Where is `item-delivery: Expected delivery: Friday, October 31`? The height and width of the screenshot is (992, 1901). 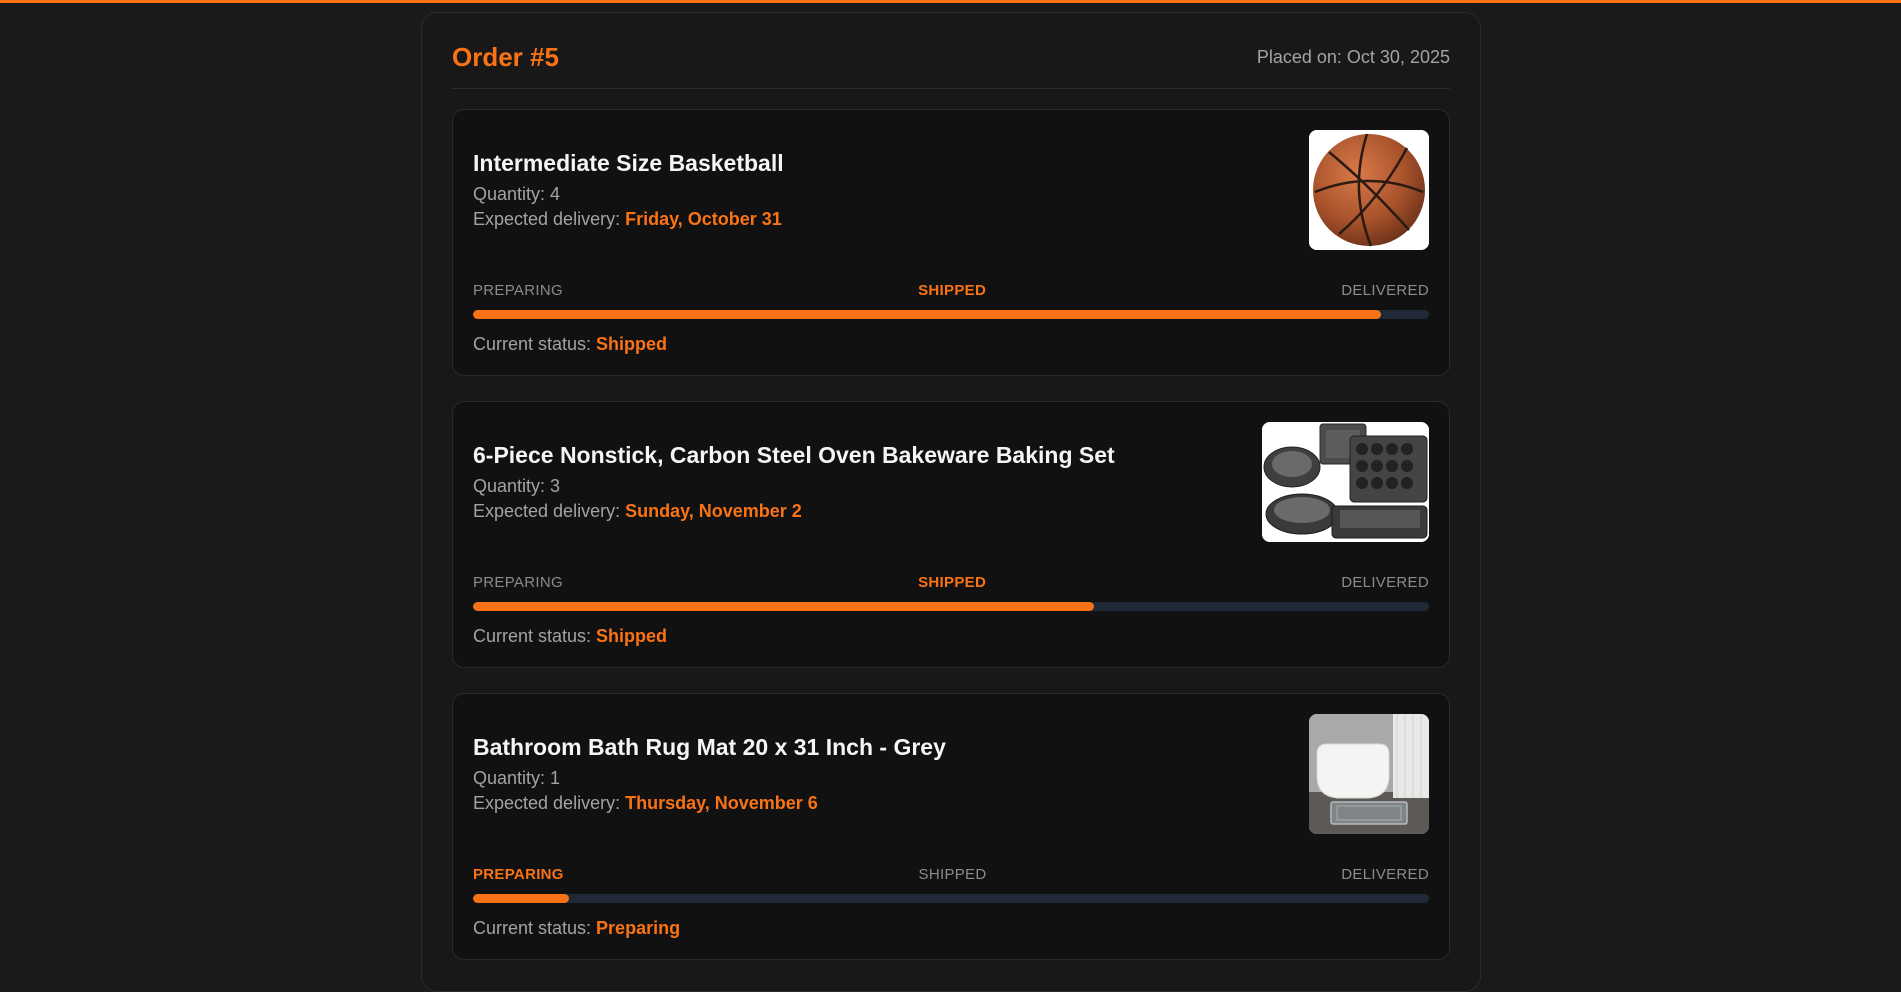 item-delivery: Expected delivery: Friday, October 31 is located at coordinates (951, 219).